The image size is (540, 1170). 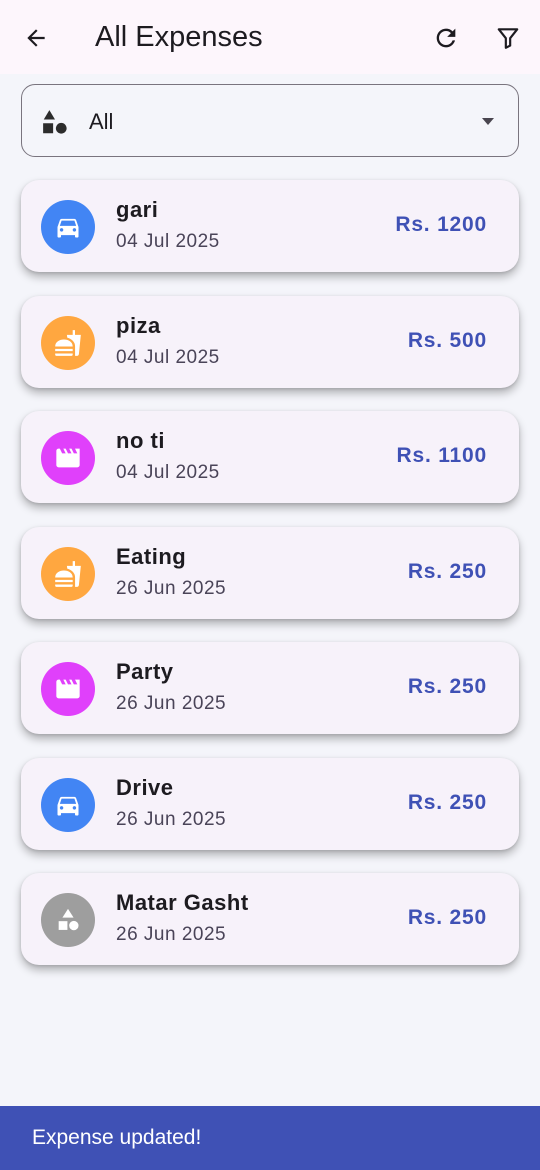 I want to click on expense-card: Drive 26 Jun 2025 Rs. 250, so click(x=270, y=803).